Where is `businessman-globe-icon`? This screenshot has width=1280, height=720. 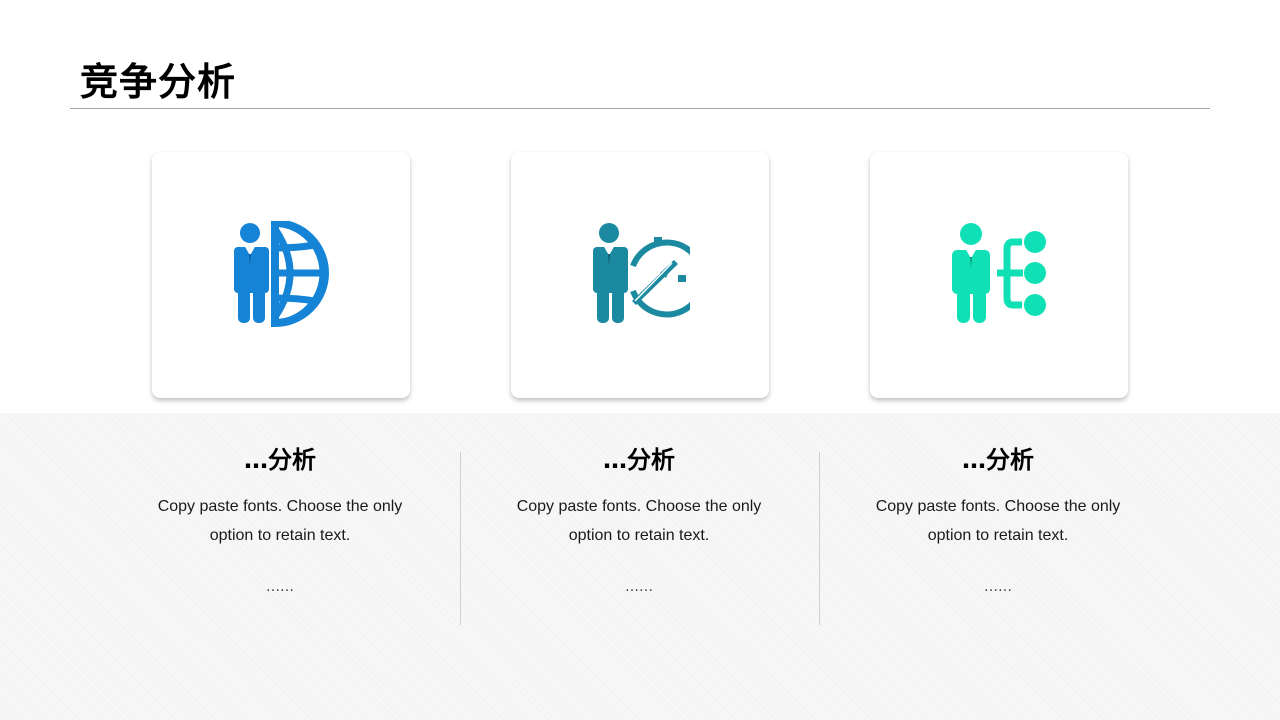
businessman-globe-icon is located at coordinates (281, 274).